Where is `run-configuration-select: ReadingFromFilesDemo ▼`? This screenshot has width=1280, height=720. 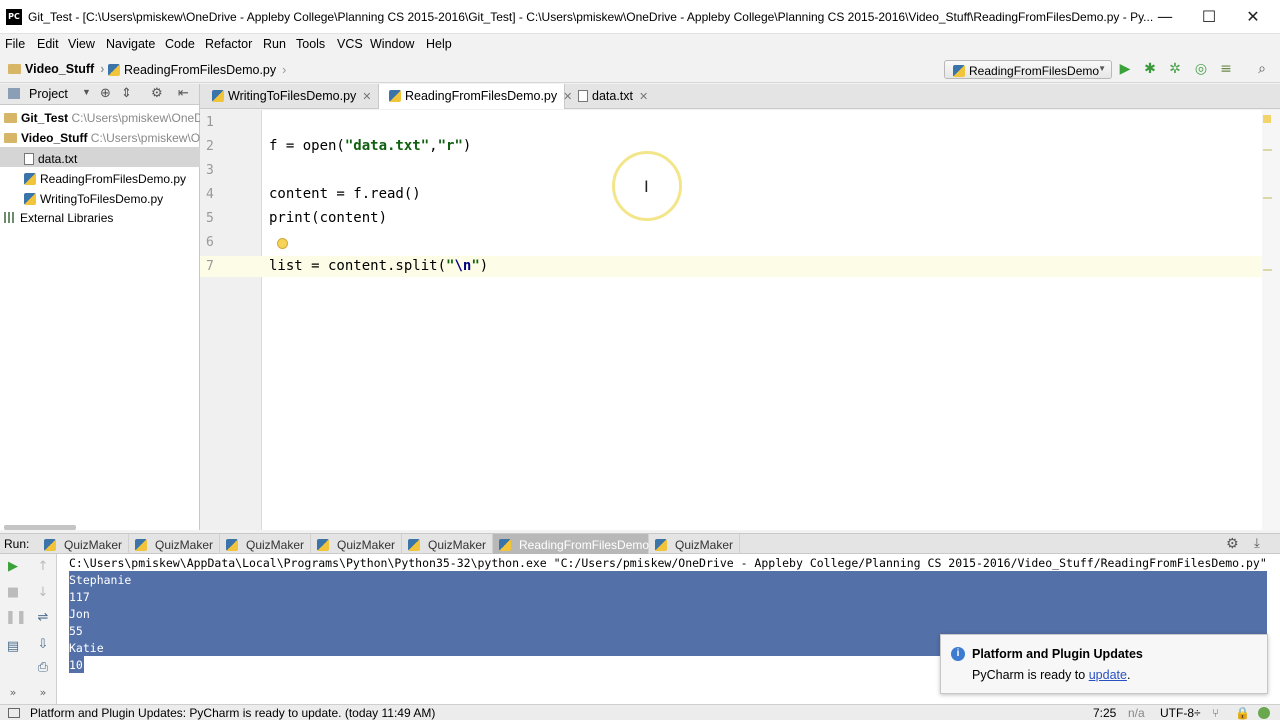
run-configuration-select: ReadingFromFilesDemo ▼ is located at coordinates (1028, 69).